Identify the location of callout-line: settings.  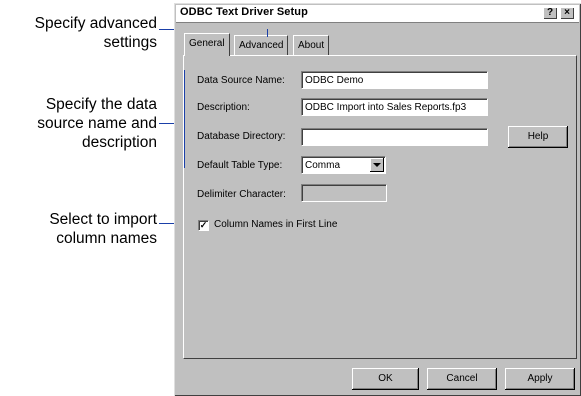
(130, 42).